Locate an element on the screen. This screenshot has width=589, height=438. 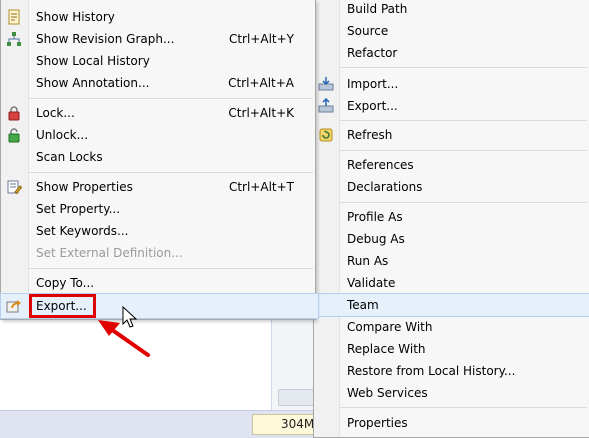
menu-item-source: Source is located at coordinates (451, 31).